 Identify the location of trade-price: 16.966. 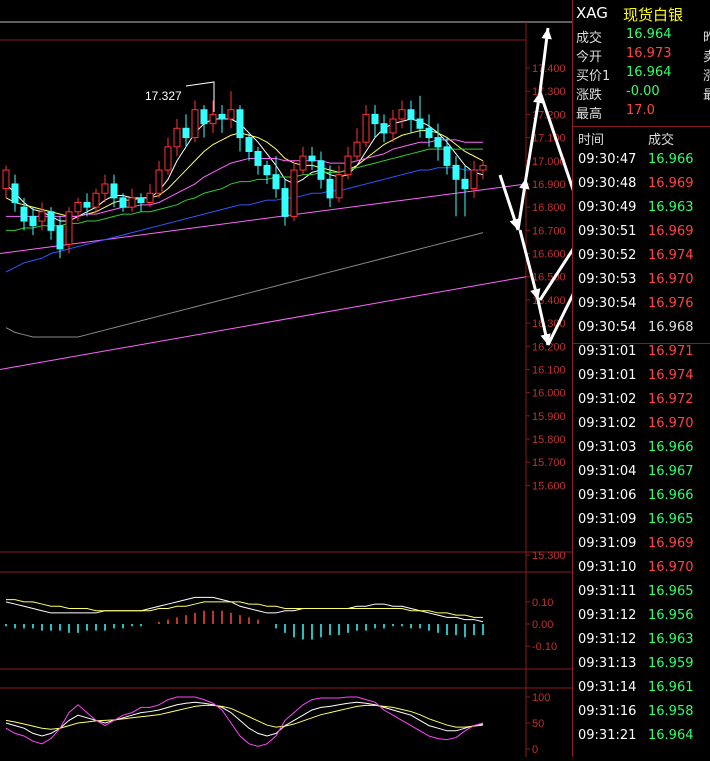
(671, 495).